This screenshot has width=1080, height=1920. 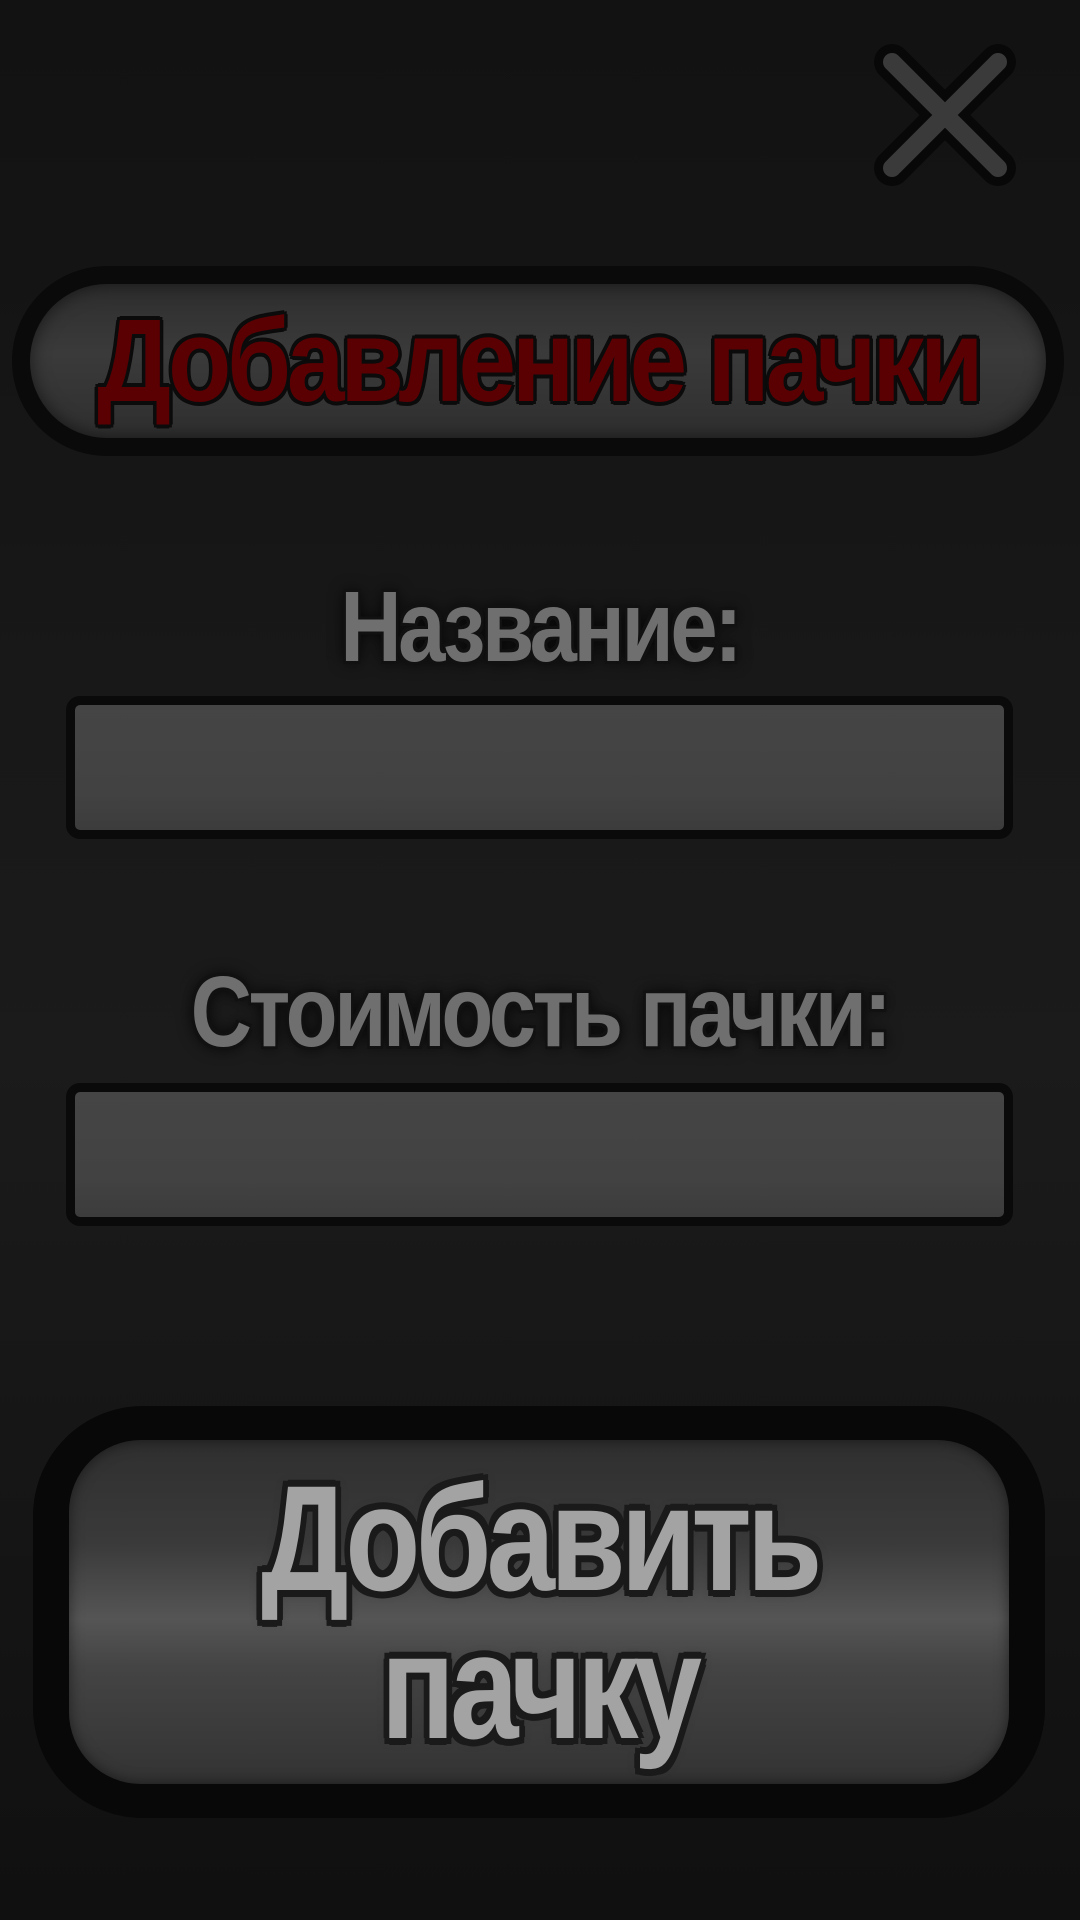 I want to click on price-label: Стоимость пачки:, so click(x=540, y=1012).